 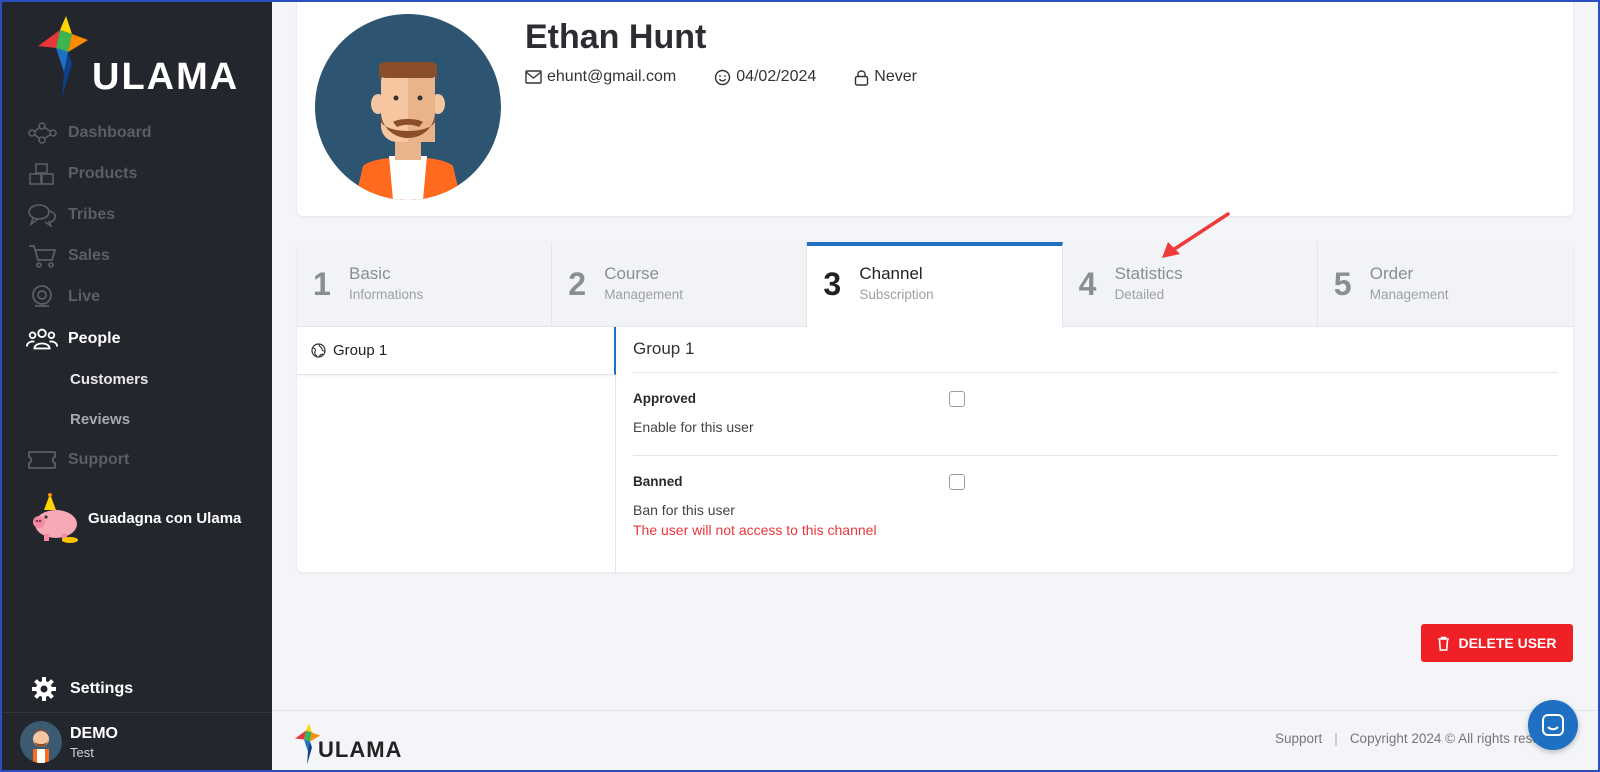 What do you see at coordinates (84, 296) in the screenshot?
I see `sidebar-item-label: Live` at bounding box center [84, 296].